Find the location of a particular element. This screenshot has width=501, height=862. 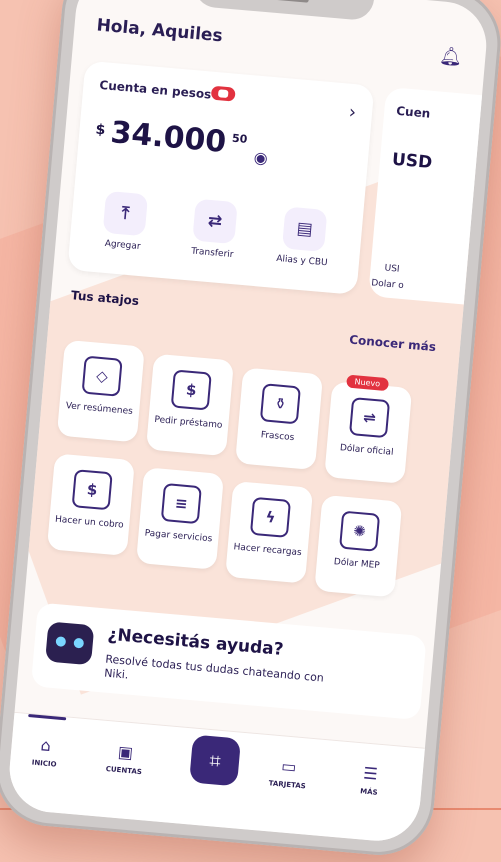

nav-label: TARJETAS is located at coordinates (287, 785).